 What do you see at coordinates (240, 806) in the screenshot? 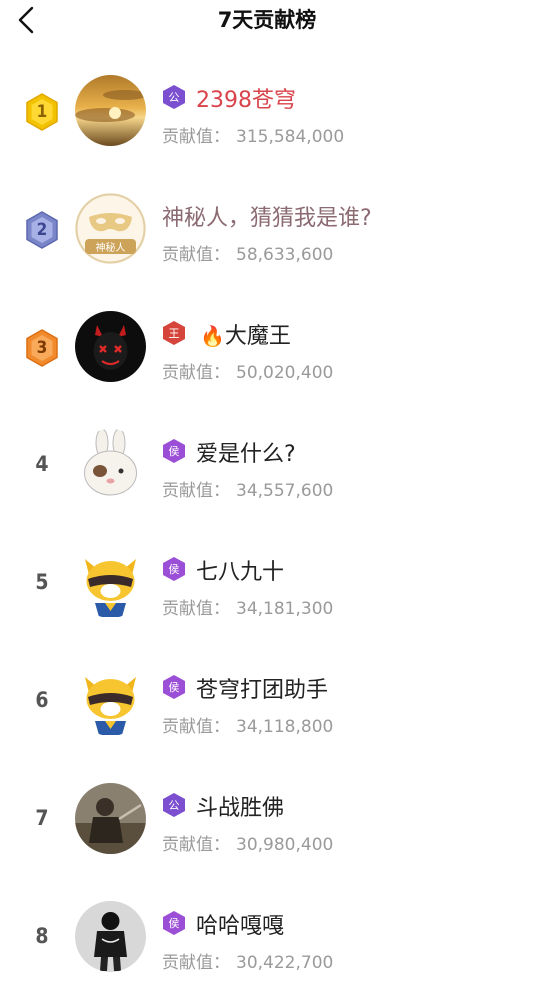
I see `user-name: 斗战胜佛` at bounding box center [240, 806].